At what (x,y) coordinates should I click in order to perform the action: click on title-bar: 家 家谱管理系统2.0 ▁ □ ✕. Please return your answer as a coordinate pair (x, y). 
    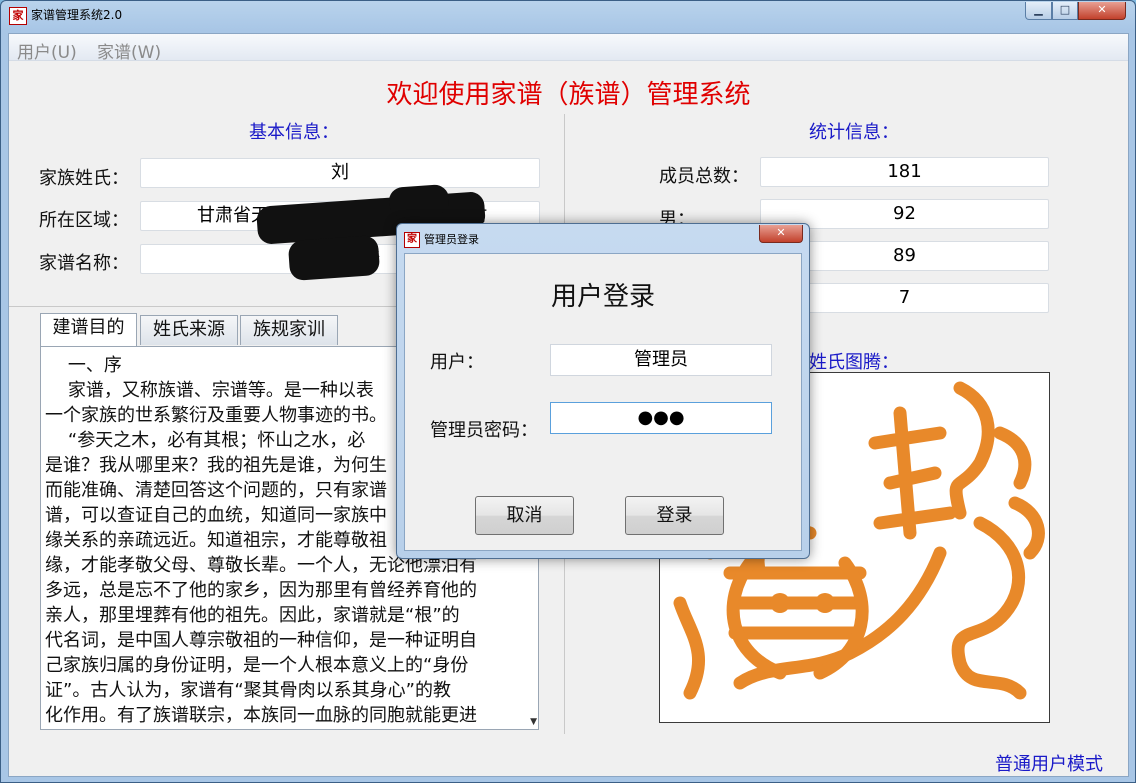
    Looking at the image, I should click on (568, 14).